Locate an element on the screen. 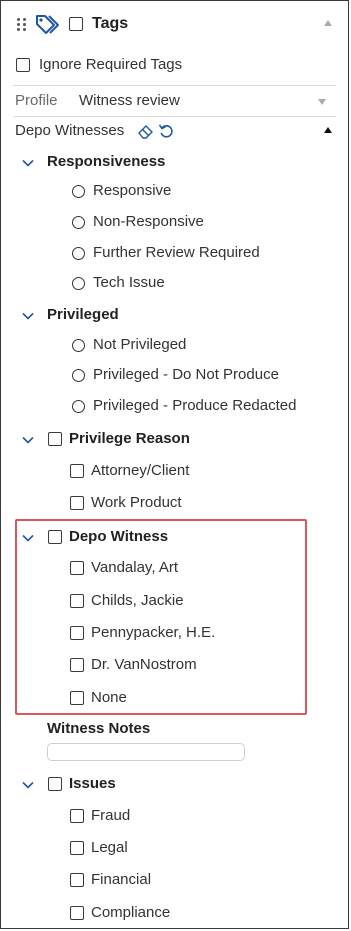 This screenshot has width=351, height=931. checkbox-option: Pennypacker, H.E. is located at coordinates (174, 634).